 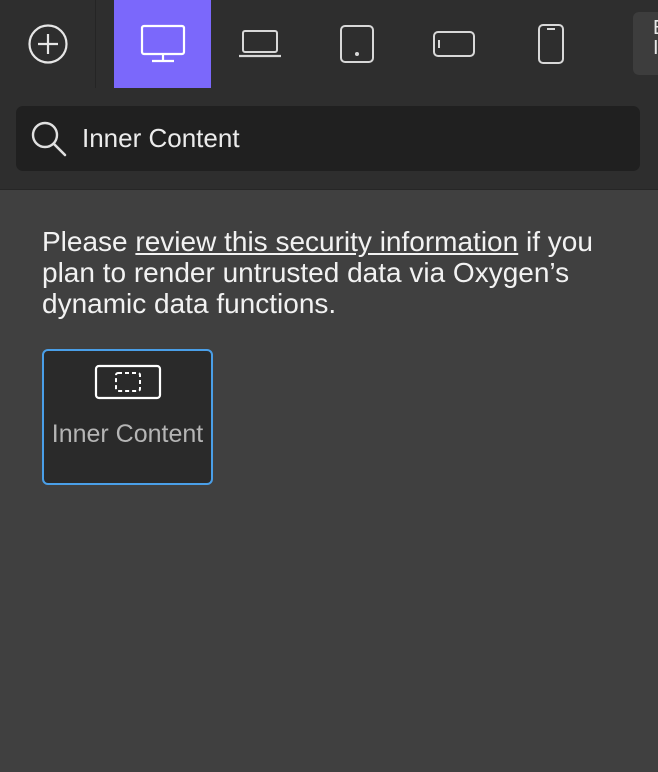 I want to click on device-phone-portrait-button, so click(x=550, y=44).